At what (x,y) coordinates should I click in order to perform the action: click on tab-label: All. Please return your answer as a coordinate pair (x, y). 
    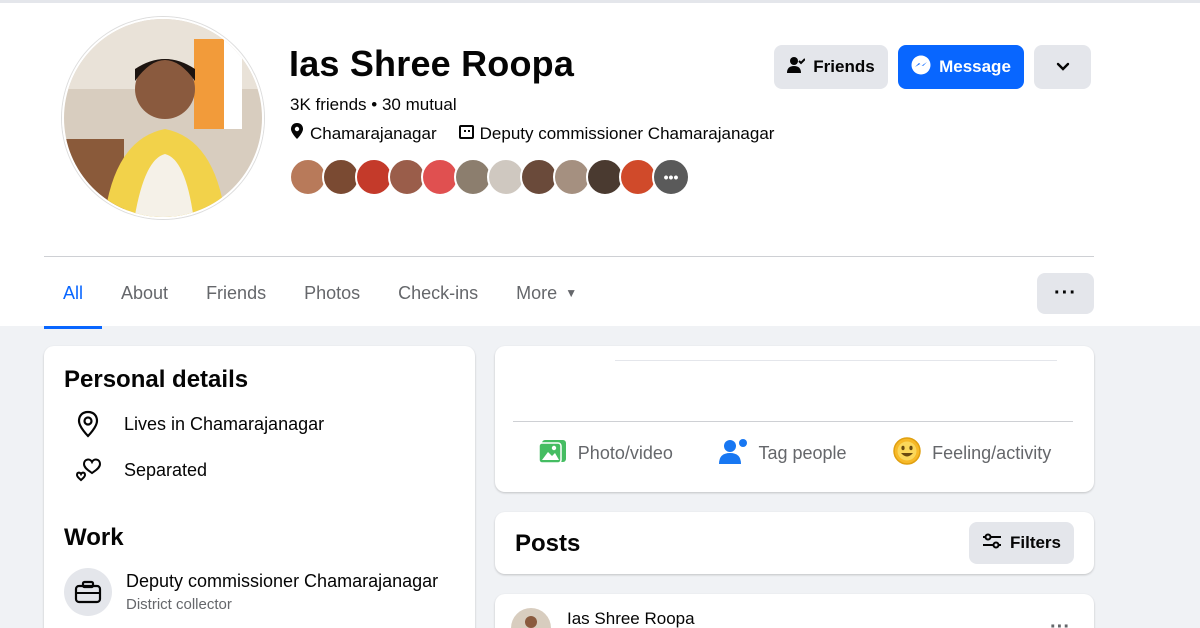
    Looking at the image, I should click on (73, 292).